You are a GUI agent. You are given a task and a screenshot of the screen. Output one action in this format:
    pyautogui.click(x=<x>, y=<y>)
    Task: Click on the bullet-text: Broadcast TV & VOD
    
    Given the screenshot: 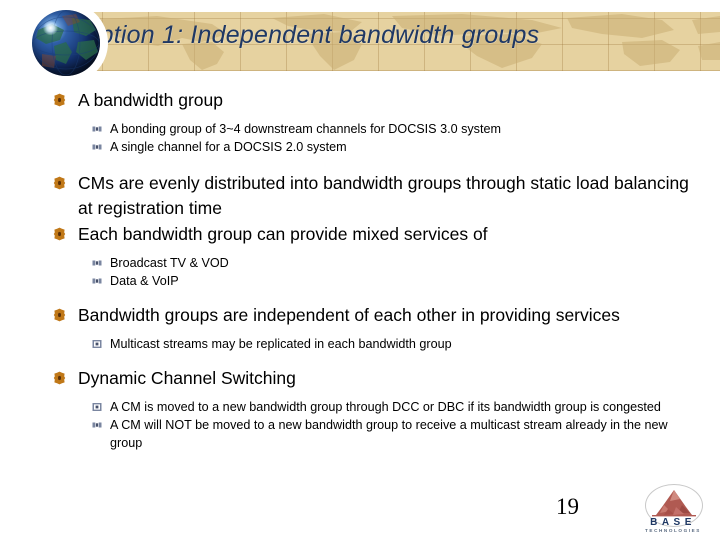 What is the action you would take?
    pyautogui.click(x=169, y=263)
    